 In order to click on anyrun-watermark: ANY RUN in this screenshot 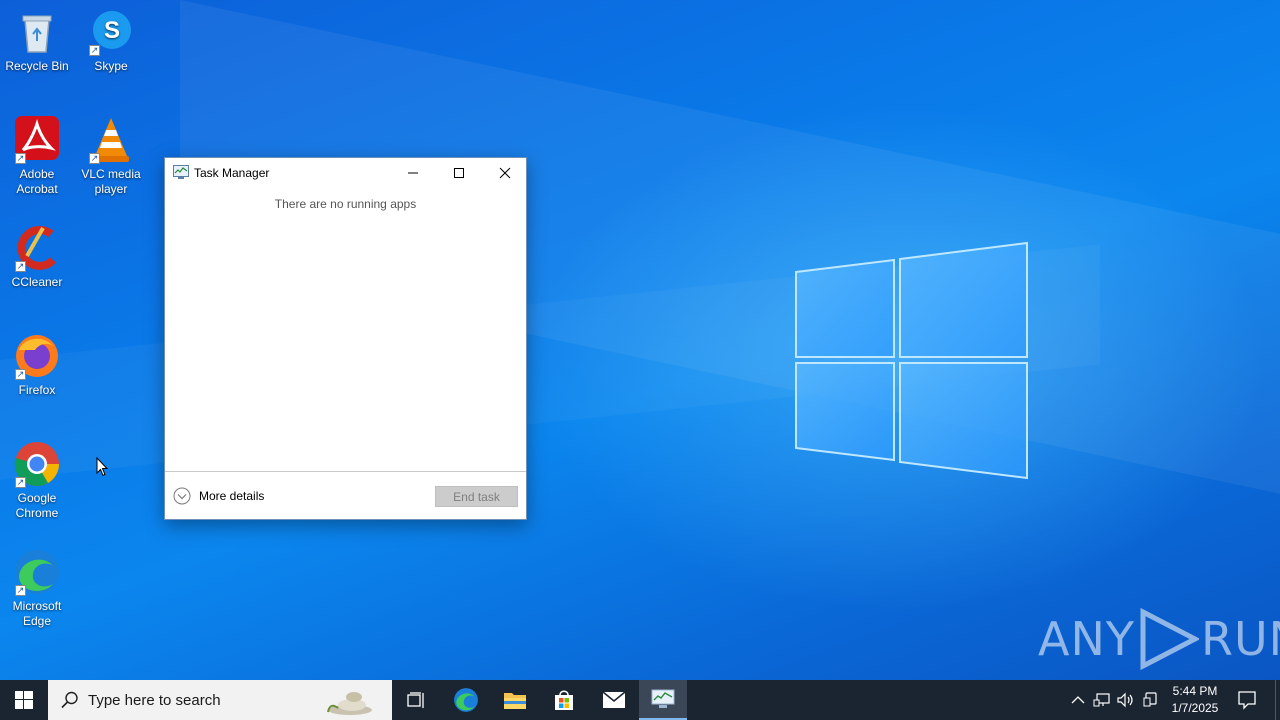, I will do `click(1159, 639)`.